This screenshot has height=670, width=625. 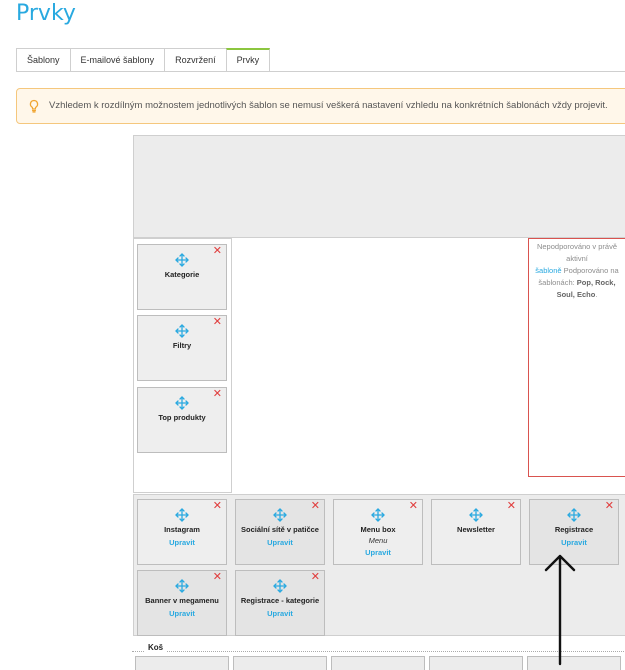 I want to click on block-name: Menu box, so click(x=378, y=529).